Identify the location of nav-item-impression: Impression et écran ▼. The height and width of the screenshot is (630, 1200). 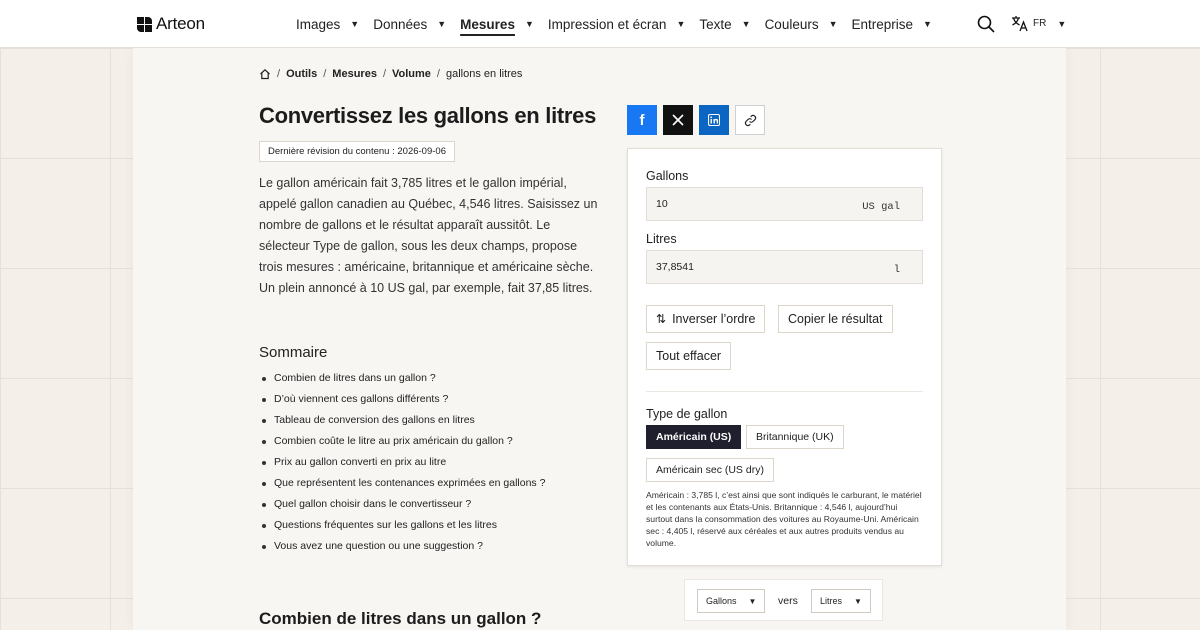
(616, 24).